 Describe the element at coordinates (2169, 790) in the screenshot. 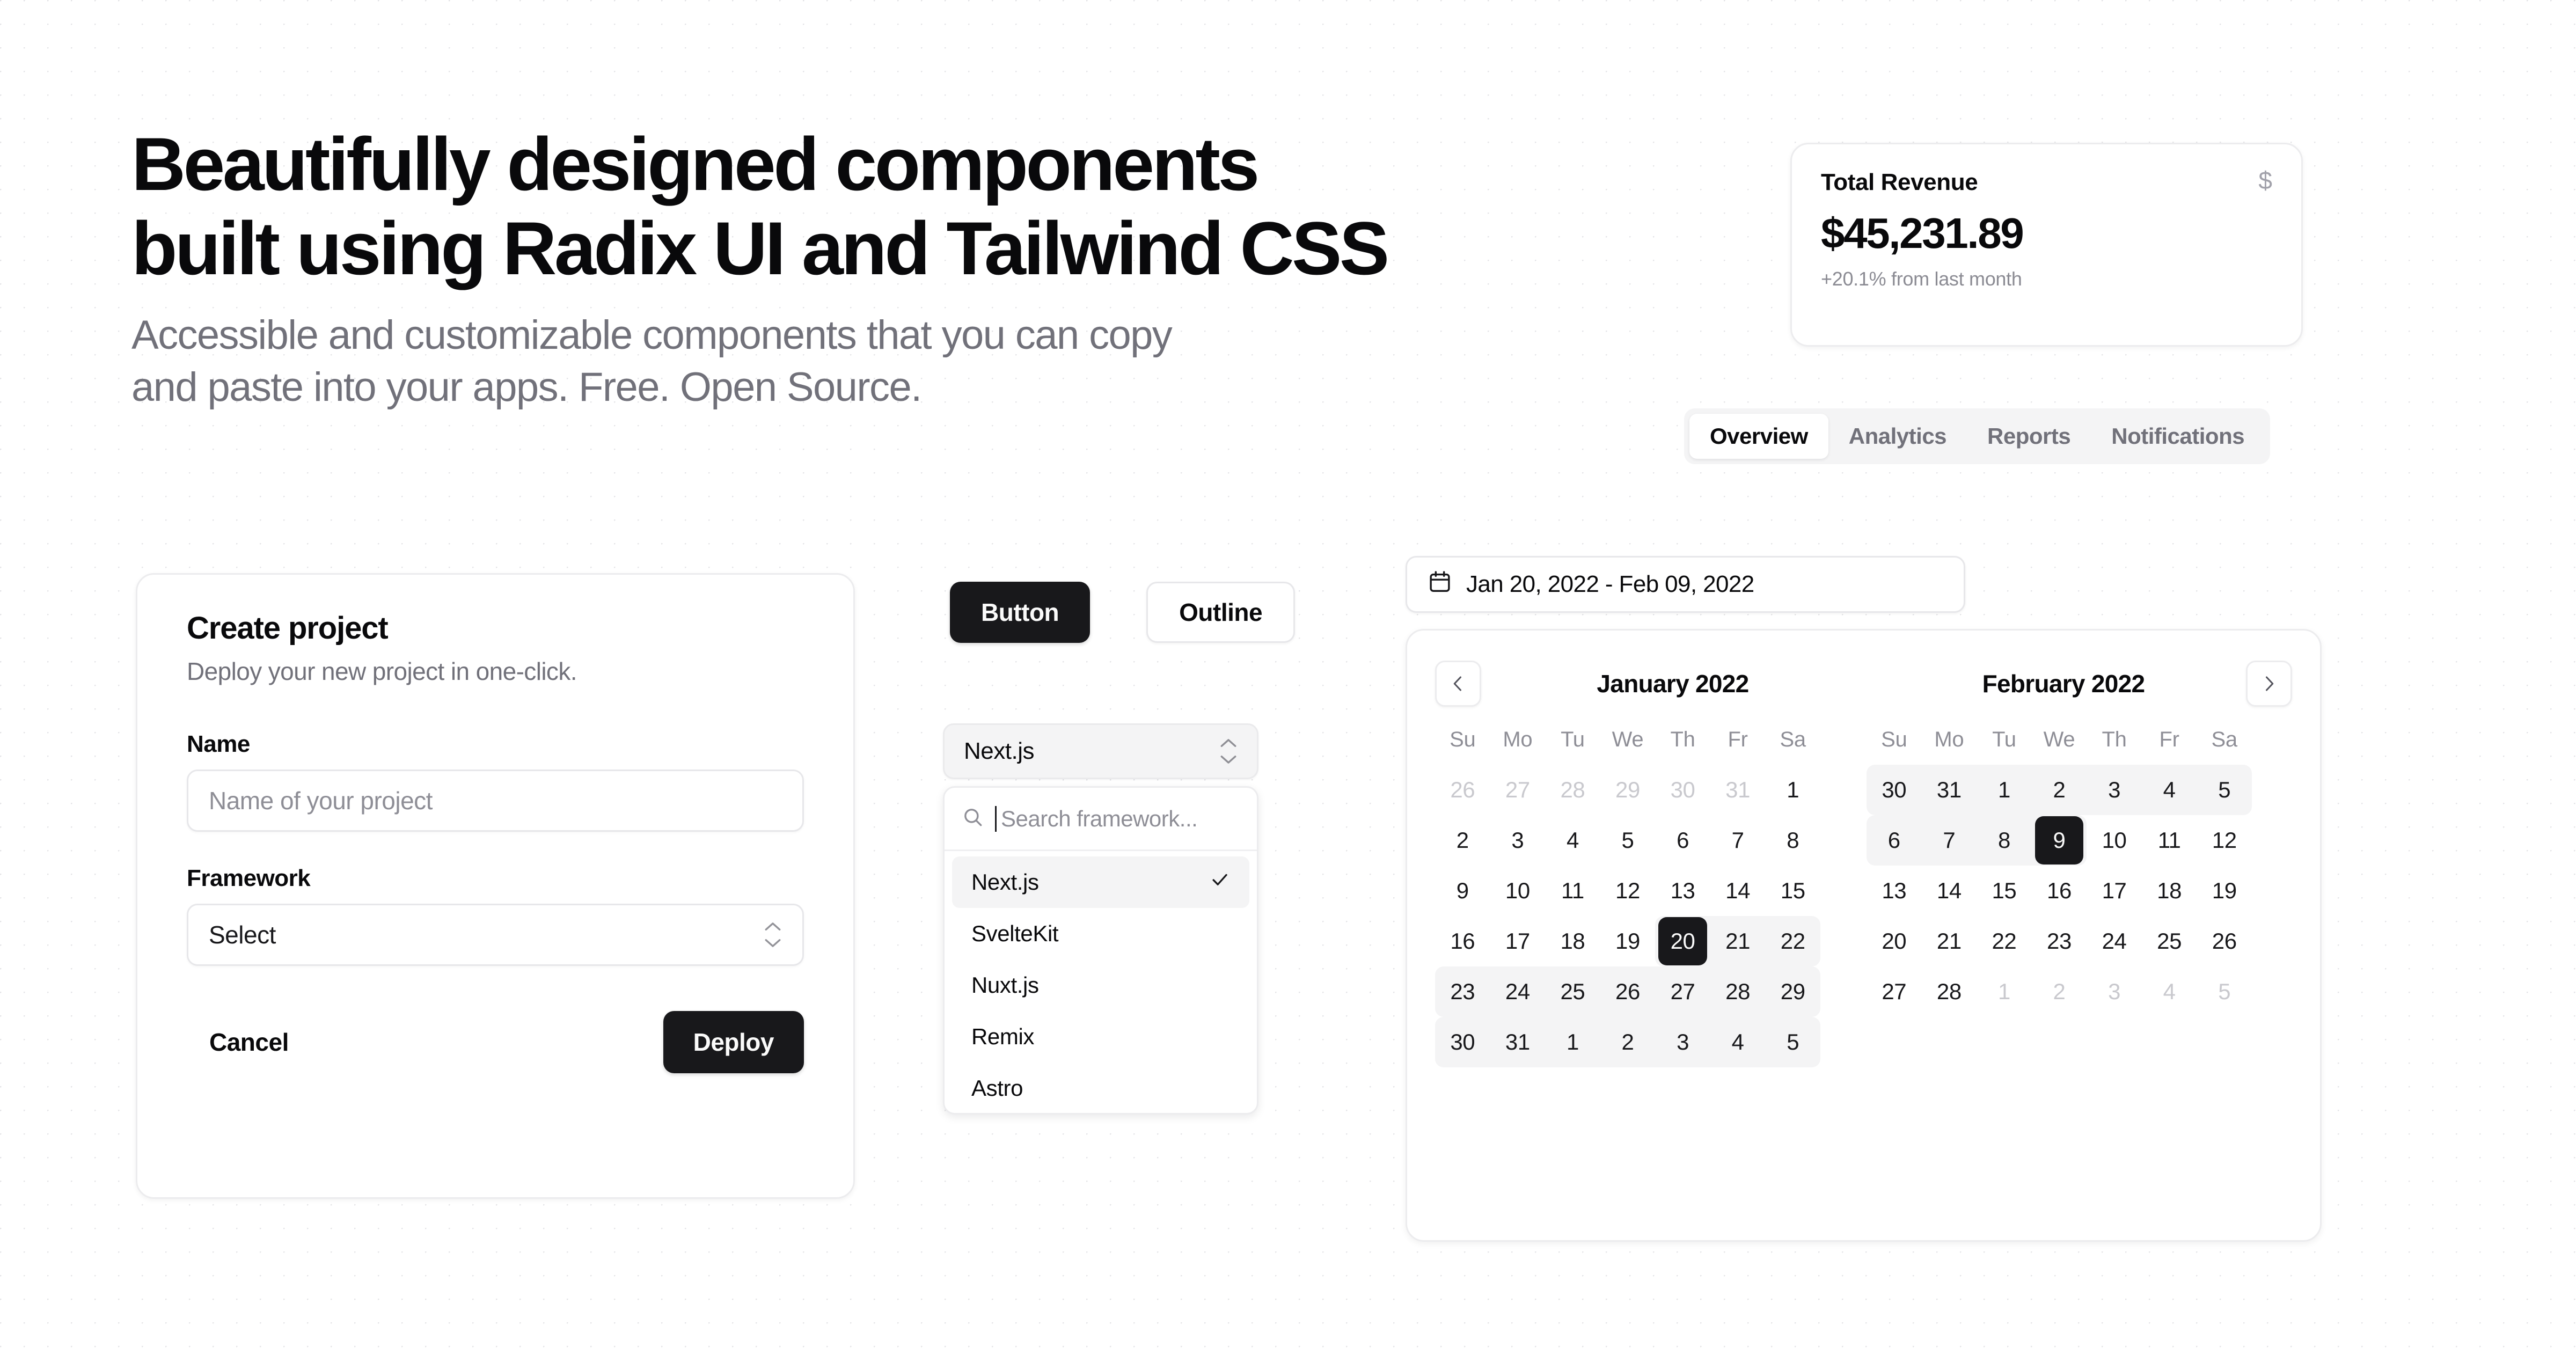

I see `calendar-day-february-4: 4` at that location.